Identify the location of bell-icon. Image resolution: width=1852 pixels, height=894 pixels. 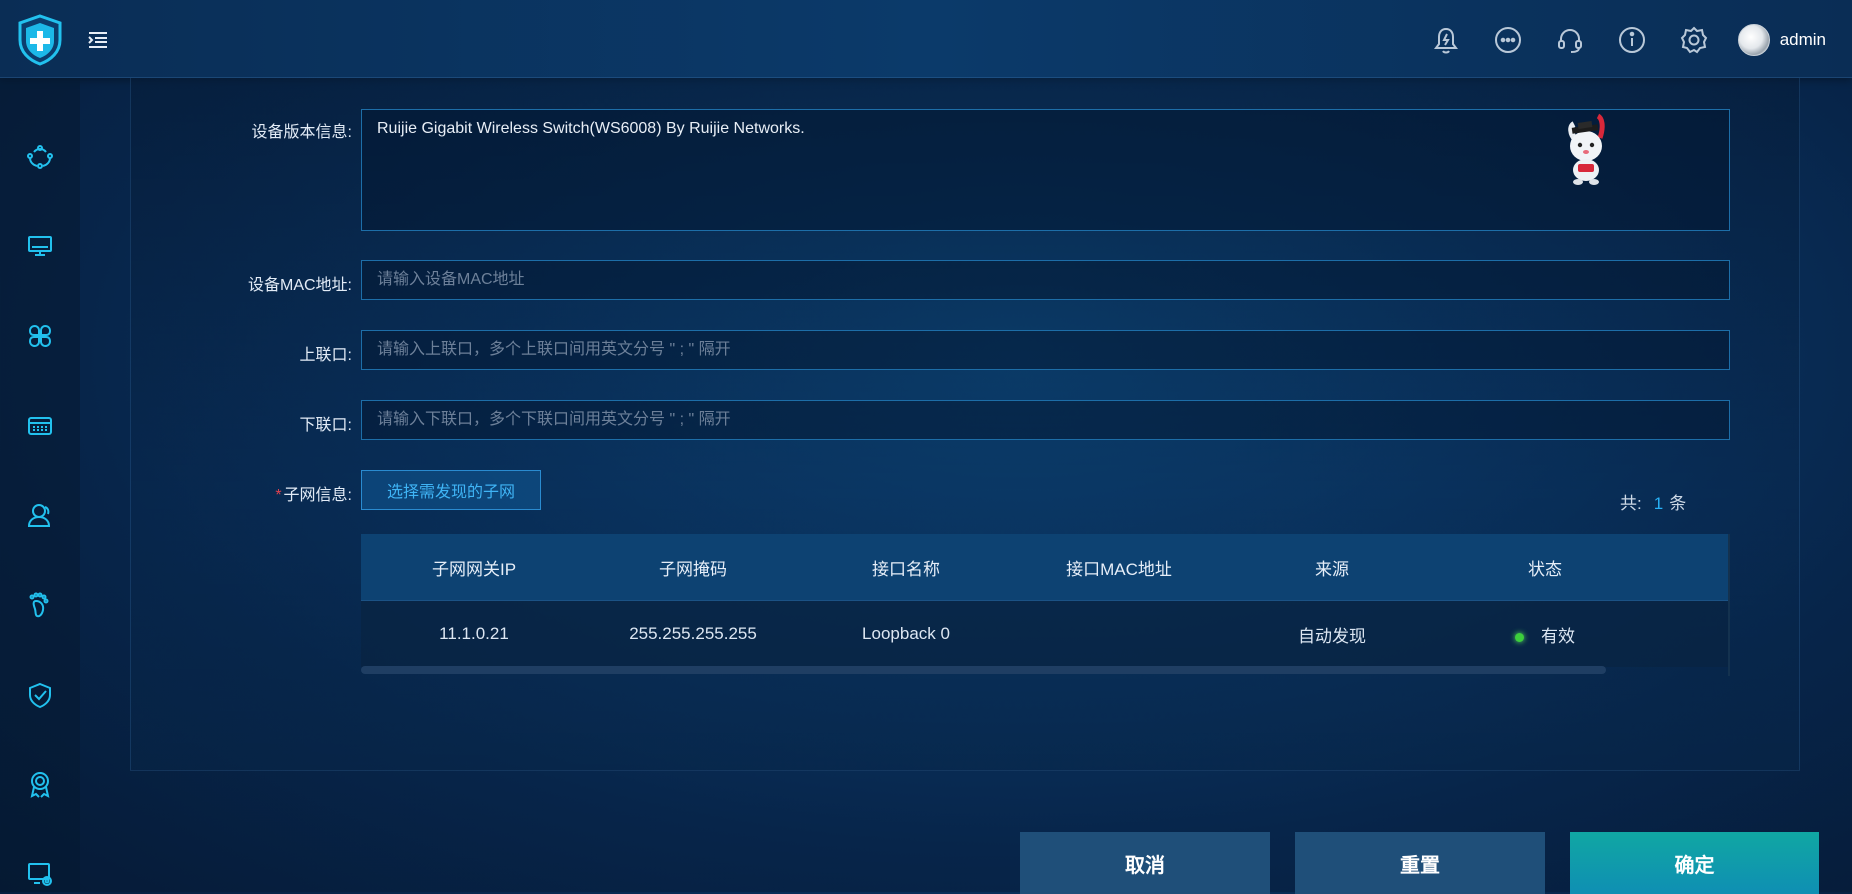
(1446, 40).